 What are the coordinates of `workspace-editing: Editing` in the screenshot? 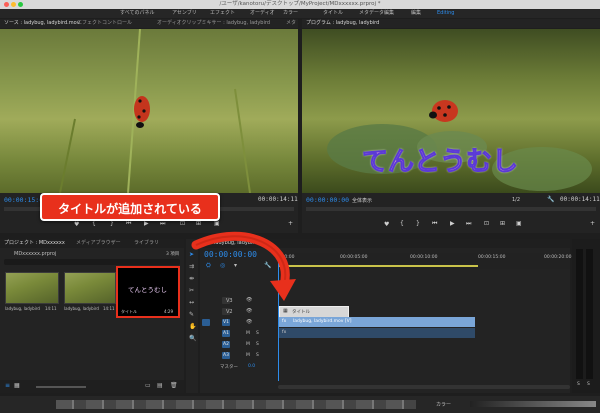 It's located at (445, 13).